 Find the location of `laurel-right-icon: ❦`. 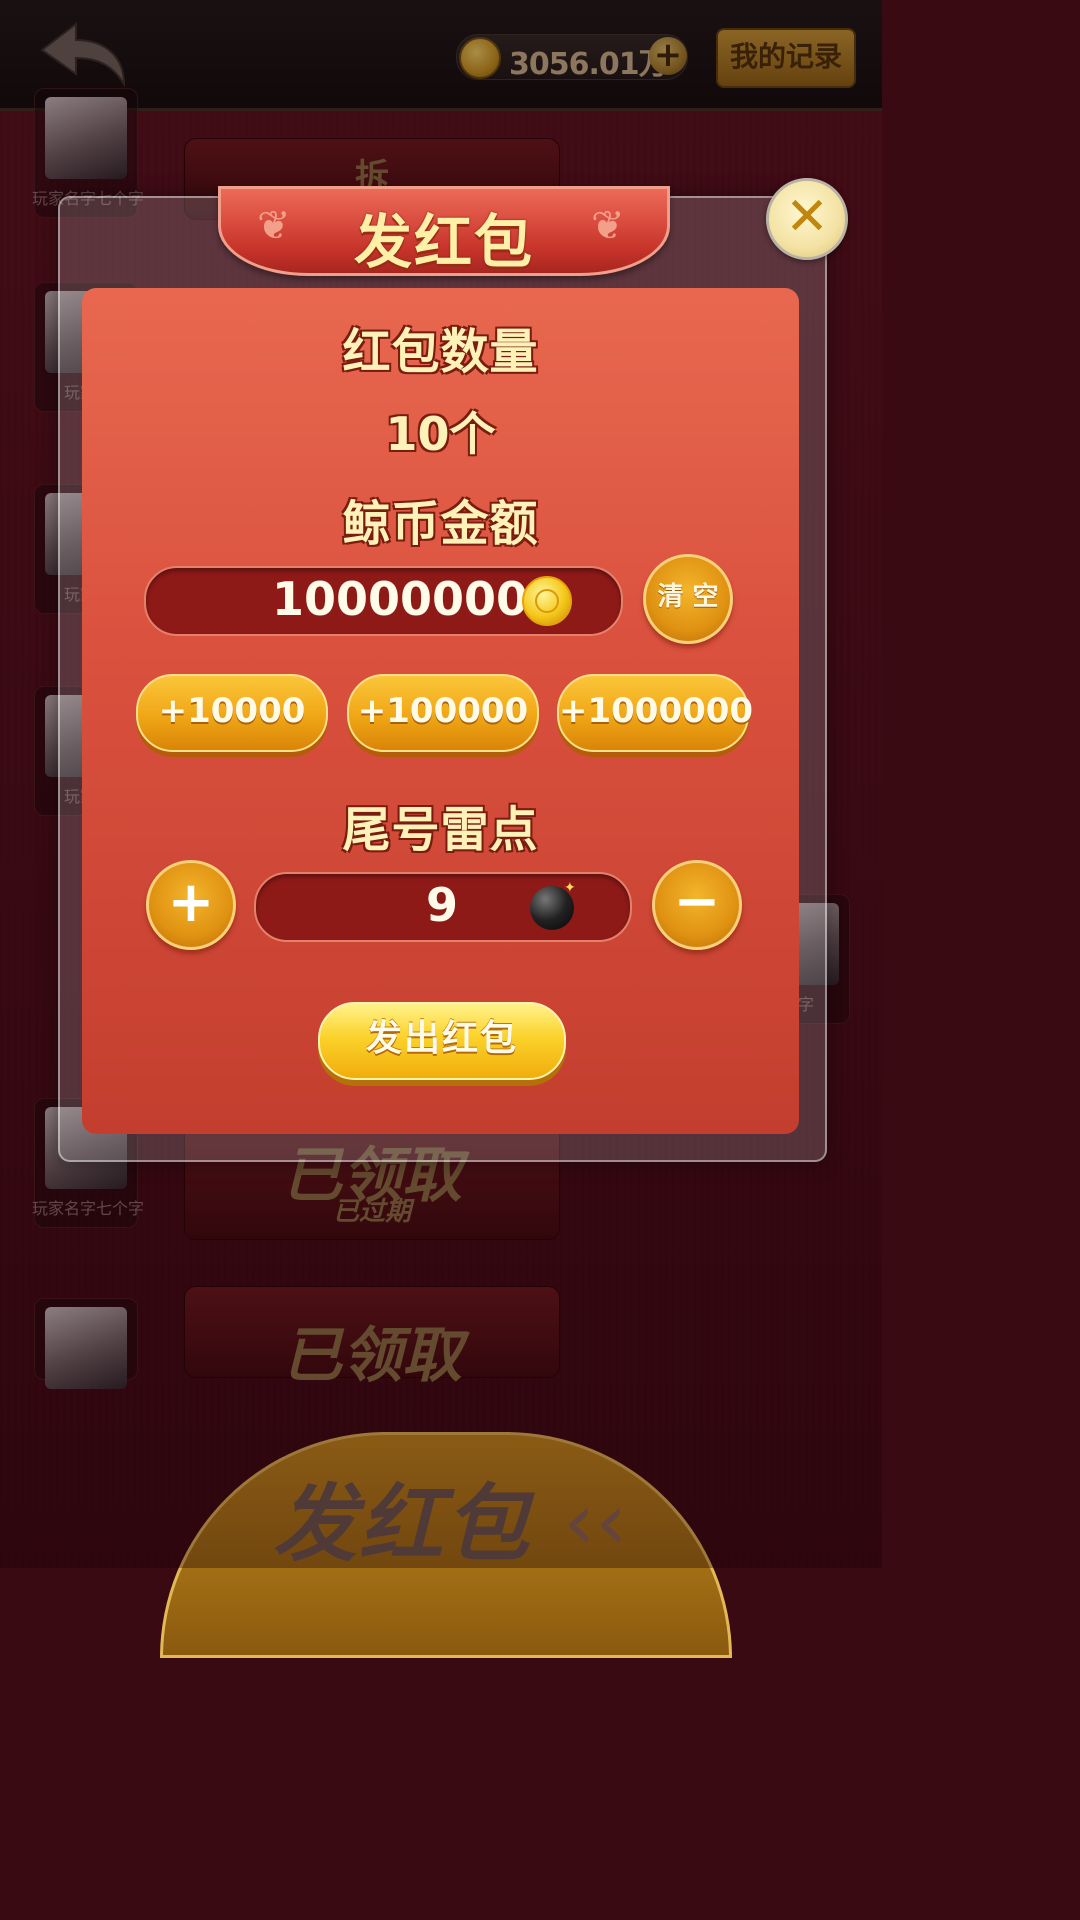

laurel-right-icon: ❦ is located at coordinates (608, 226).